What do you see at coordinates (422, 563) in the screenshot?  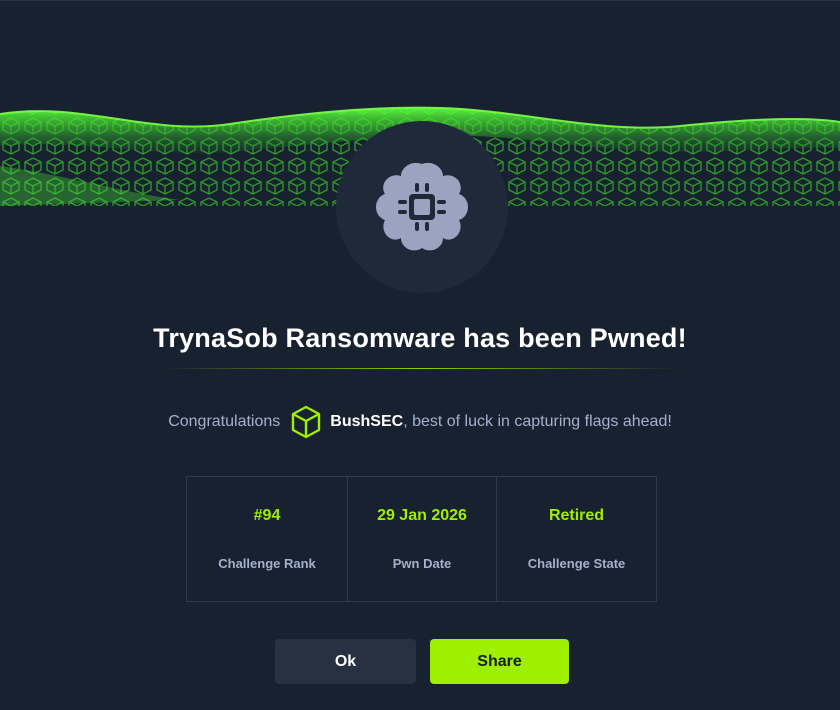 I see `stat-label: Pwn Date` at bounding box center [422, 563].